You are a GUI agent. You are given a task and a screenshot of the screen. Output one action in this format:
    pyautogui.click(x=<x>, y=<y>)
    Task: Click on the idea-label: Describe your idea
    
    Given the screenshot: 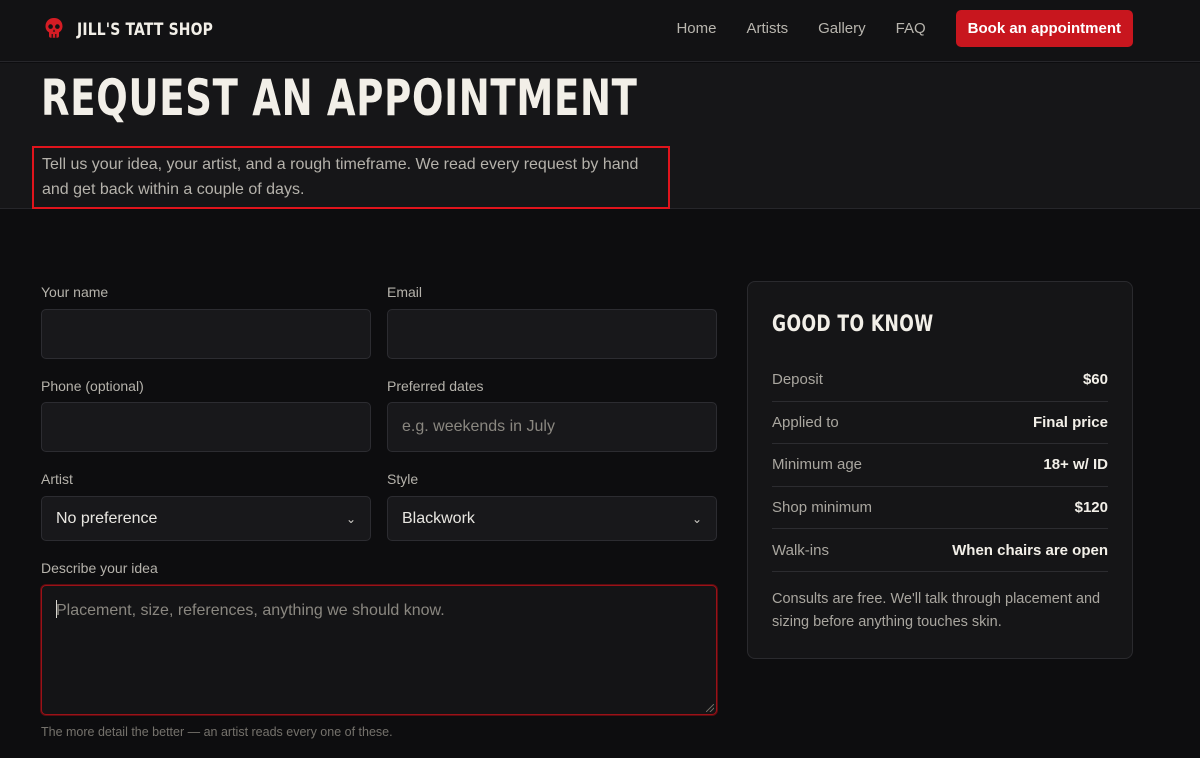 What is the action you would take?
    pyautogui.click(x=99, y=568)
    